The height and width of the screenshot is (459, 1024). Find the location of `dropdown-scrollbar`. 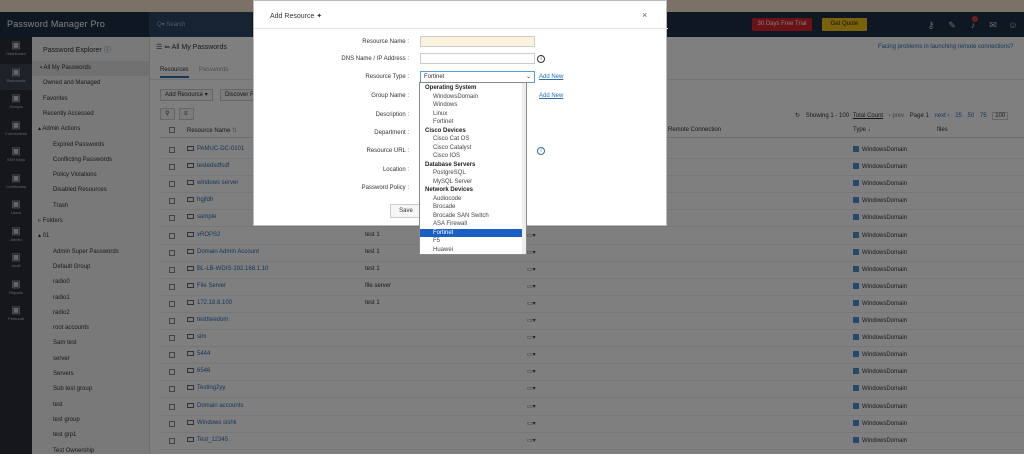

dropdown-scrollbar is located at coordinates (524, 168).